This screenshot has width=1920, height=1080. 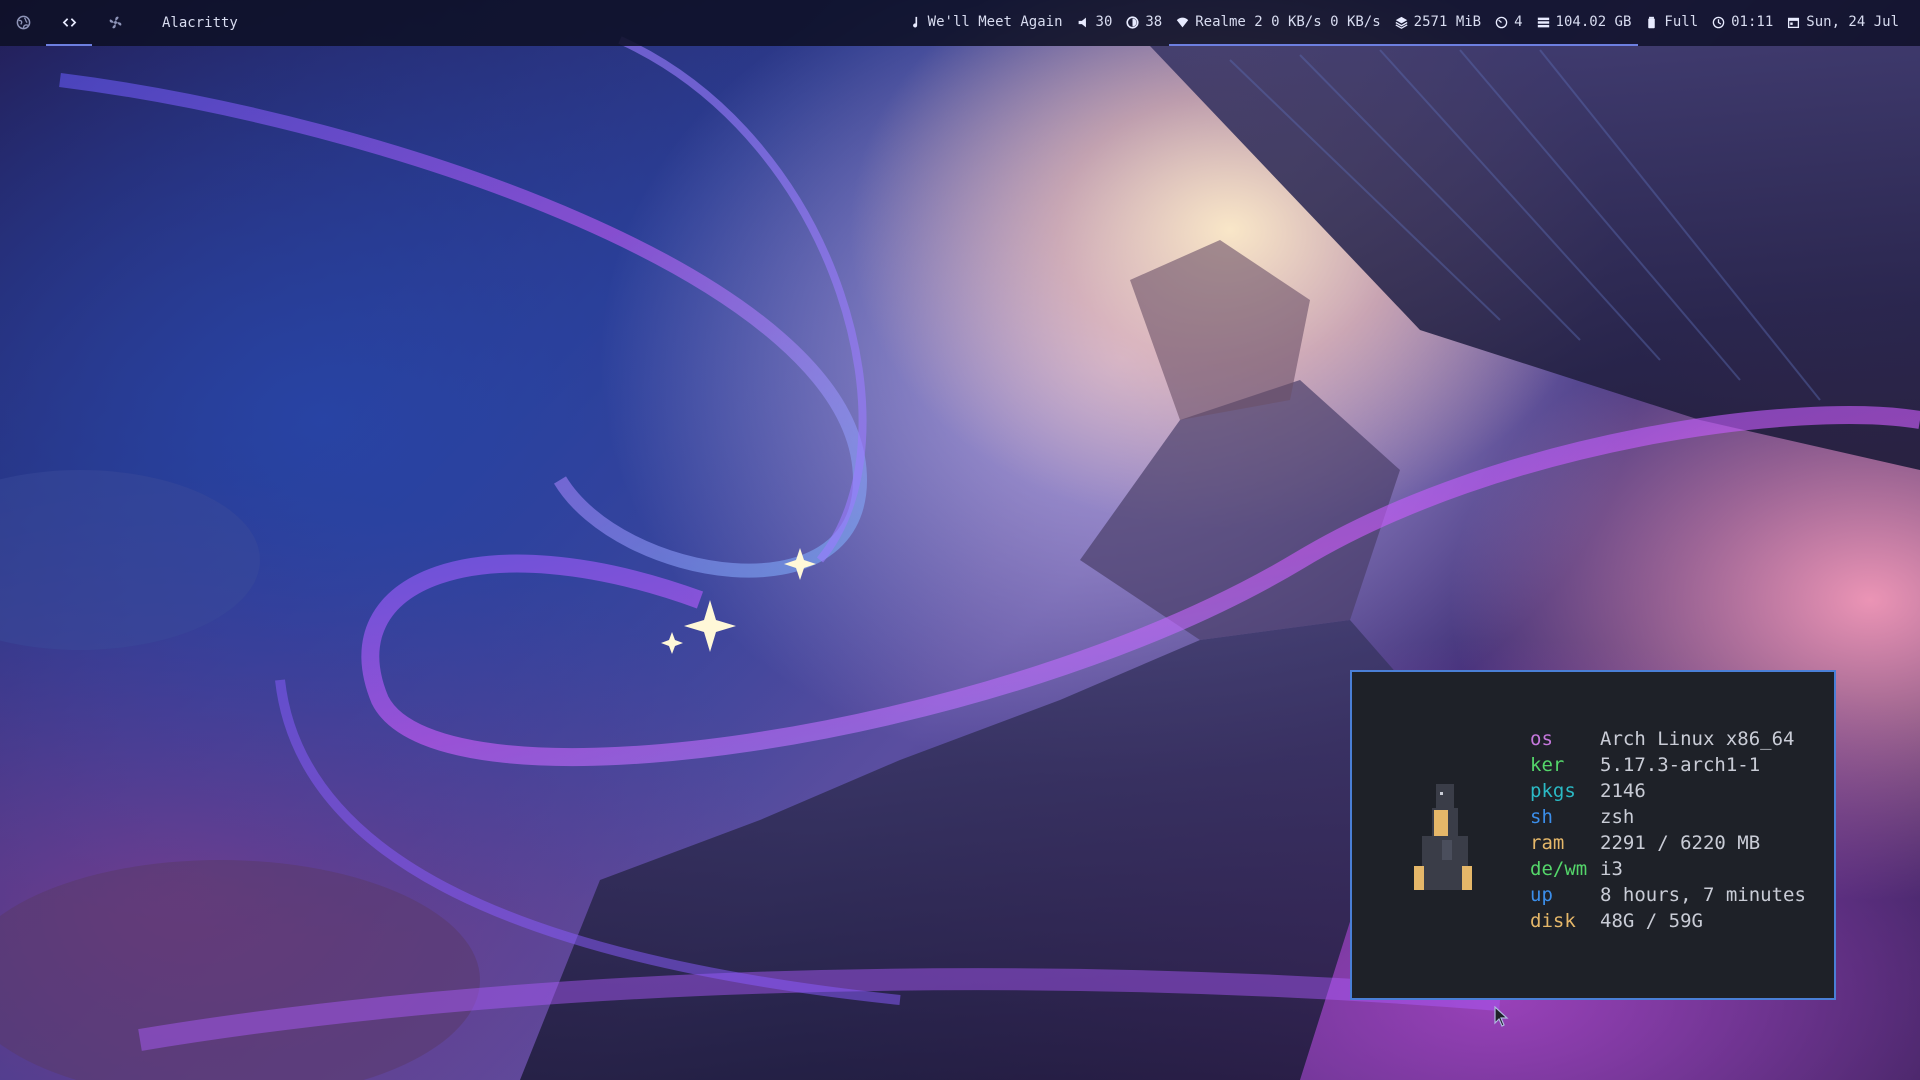 I want to click on music-text: We'll Meet Again, so click(x=995, y=22).